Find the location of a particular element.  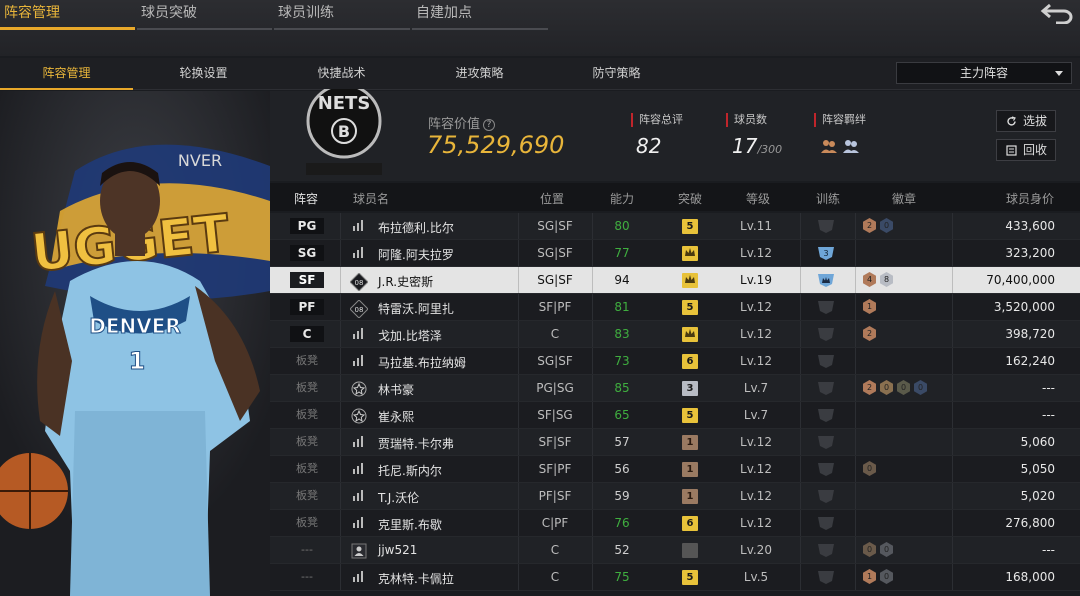

player-ability: 75 is located at coordinates (622, 577).